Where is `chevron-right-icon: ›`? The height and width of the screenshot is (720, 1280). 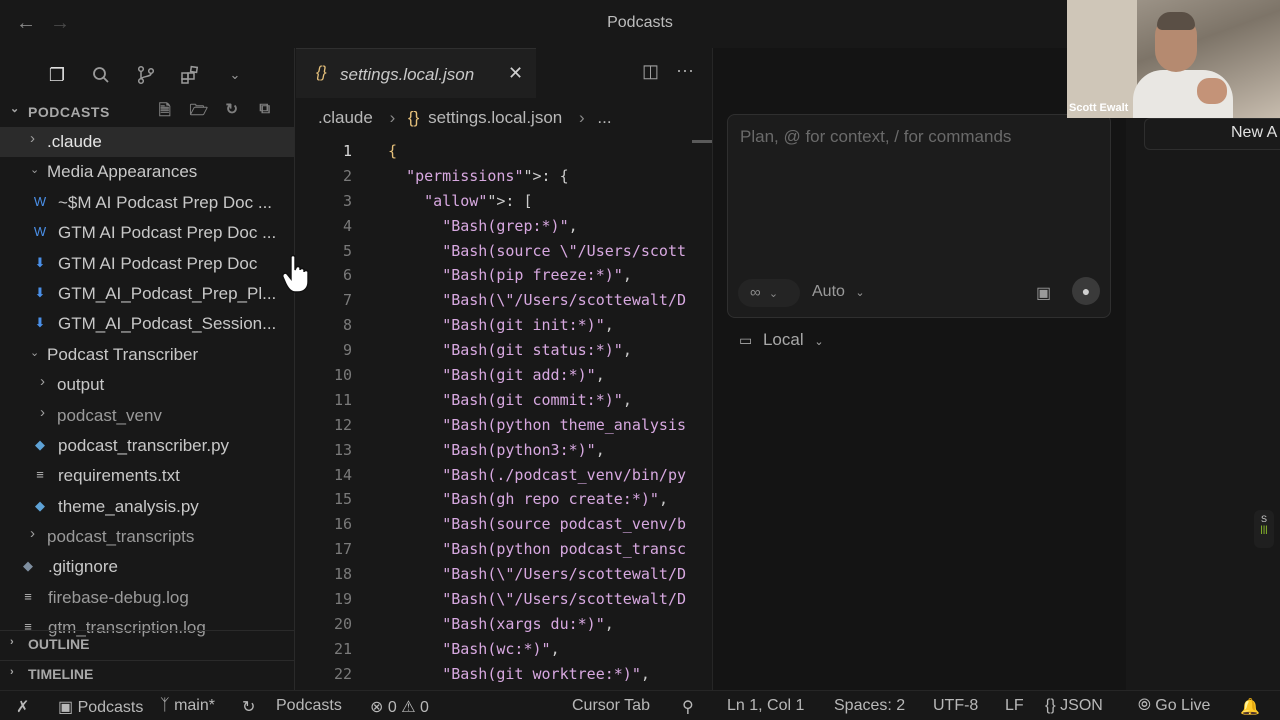
chevron-right-icon: › is located at coordinates (12, 672).